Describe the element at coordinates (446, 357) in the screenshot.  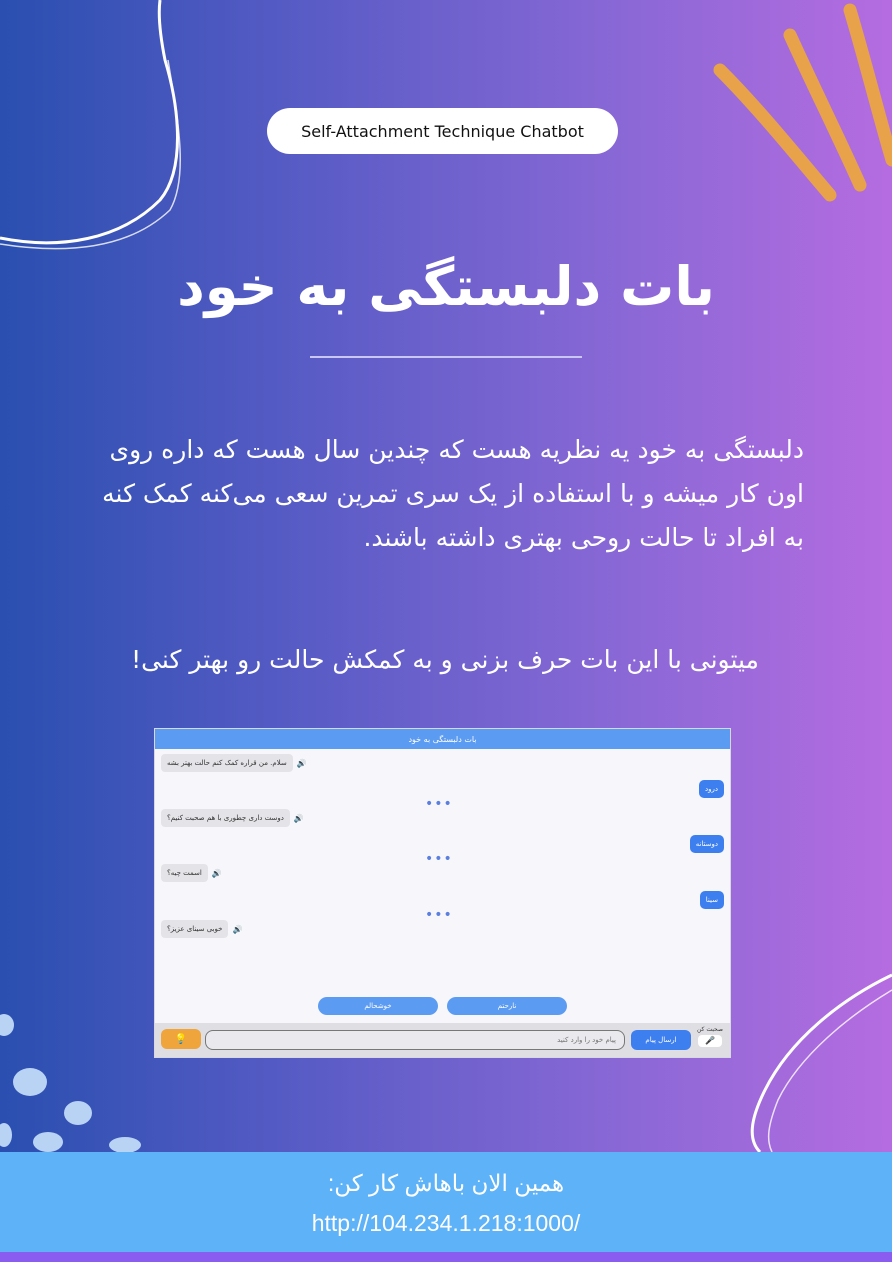
I see `title-divider` at that location.